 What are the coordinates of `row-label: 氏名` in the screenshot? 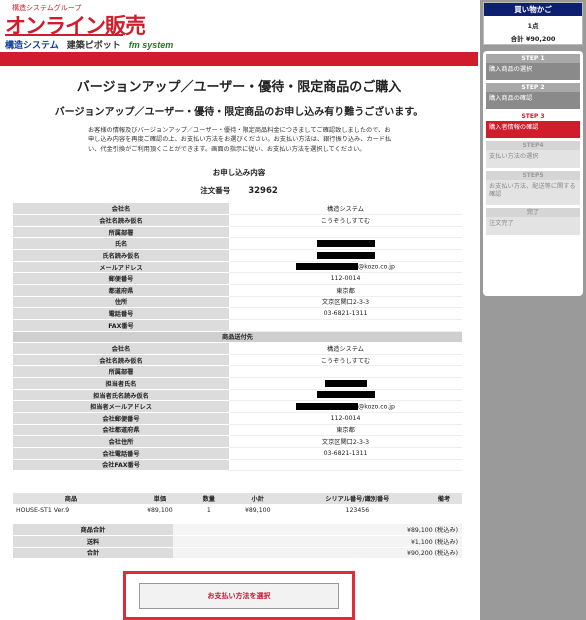 It's located at (121, 244).